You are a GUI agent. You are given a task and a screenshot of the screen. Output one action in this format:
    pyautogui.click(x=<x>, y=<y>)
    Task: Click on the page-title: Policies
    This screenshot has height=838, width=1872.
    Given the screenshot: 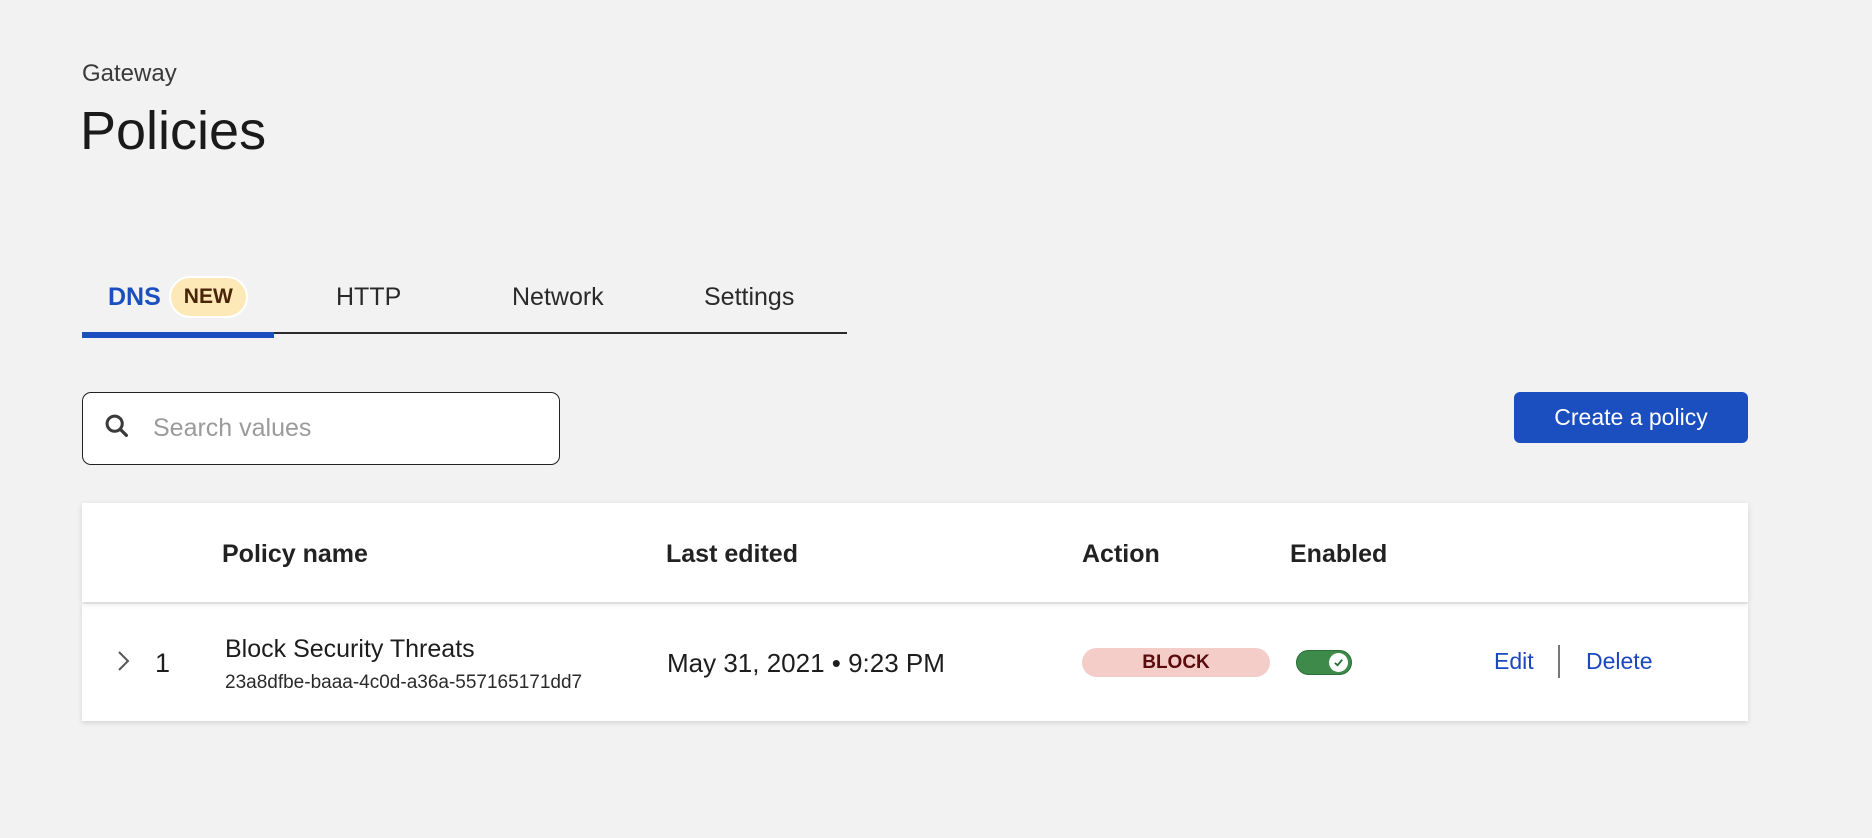 What is the action you would take?
    pyautogui.click(x=173, y=131)
    